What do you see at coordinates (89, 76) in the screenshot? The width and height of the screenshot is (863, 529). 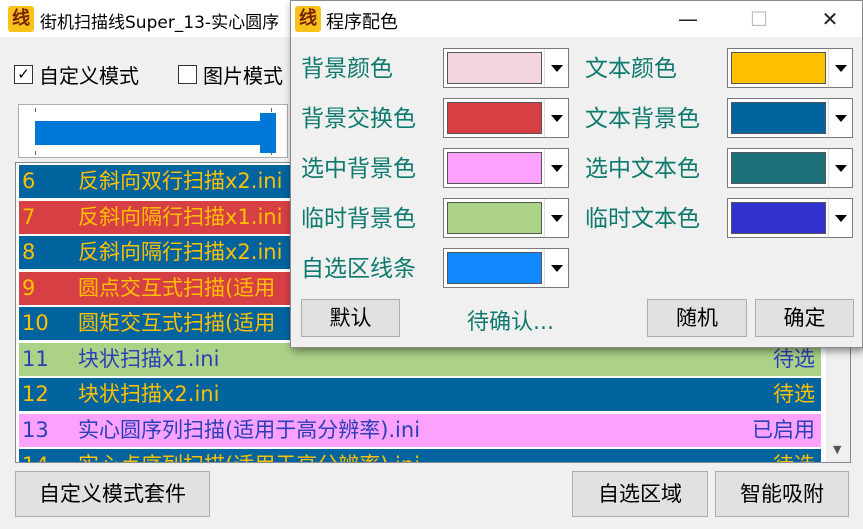 I see `custom-mode-label: 自定义模式` at bounding box center [89, 76].